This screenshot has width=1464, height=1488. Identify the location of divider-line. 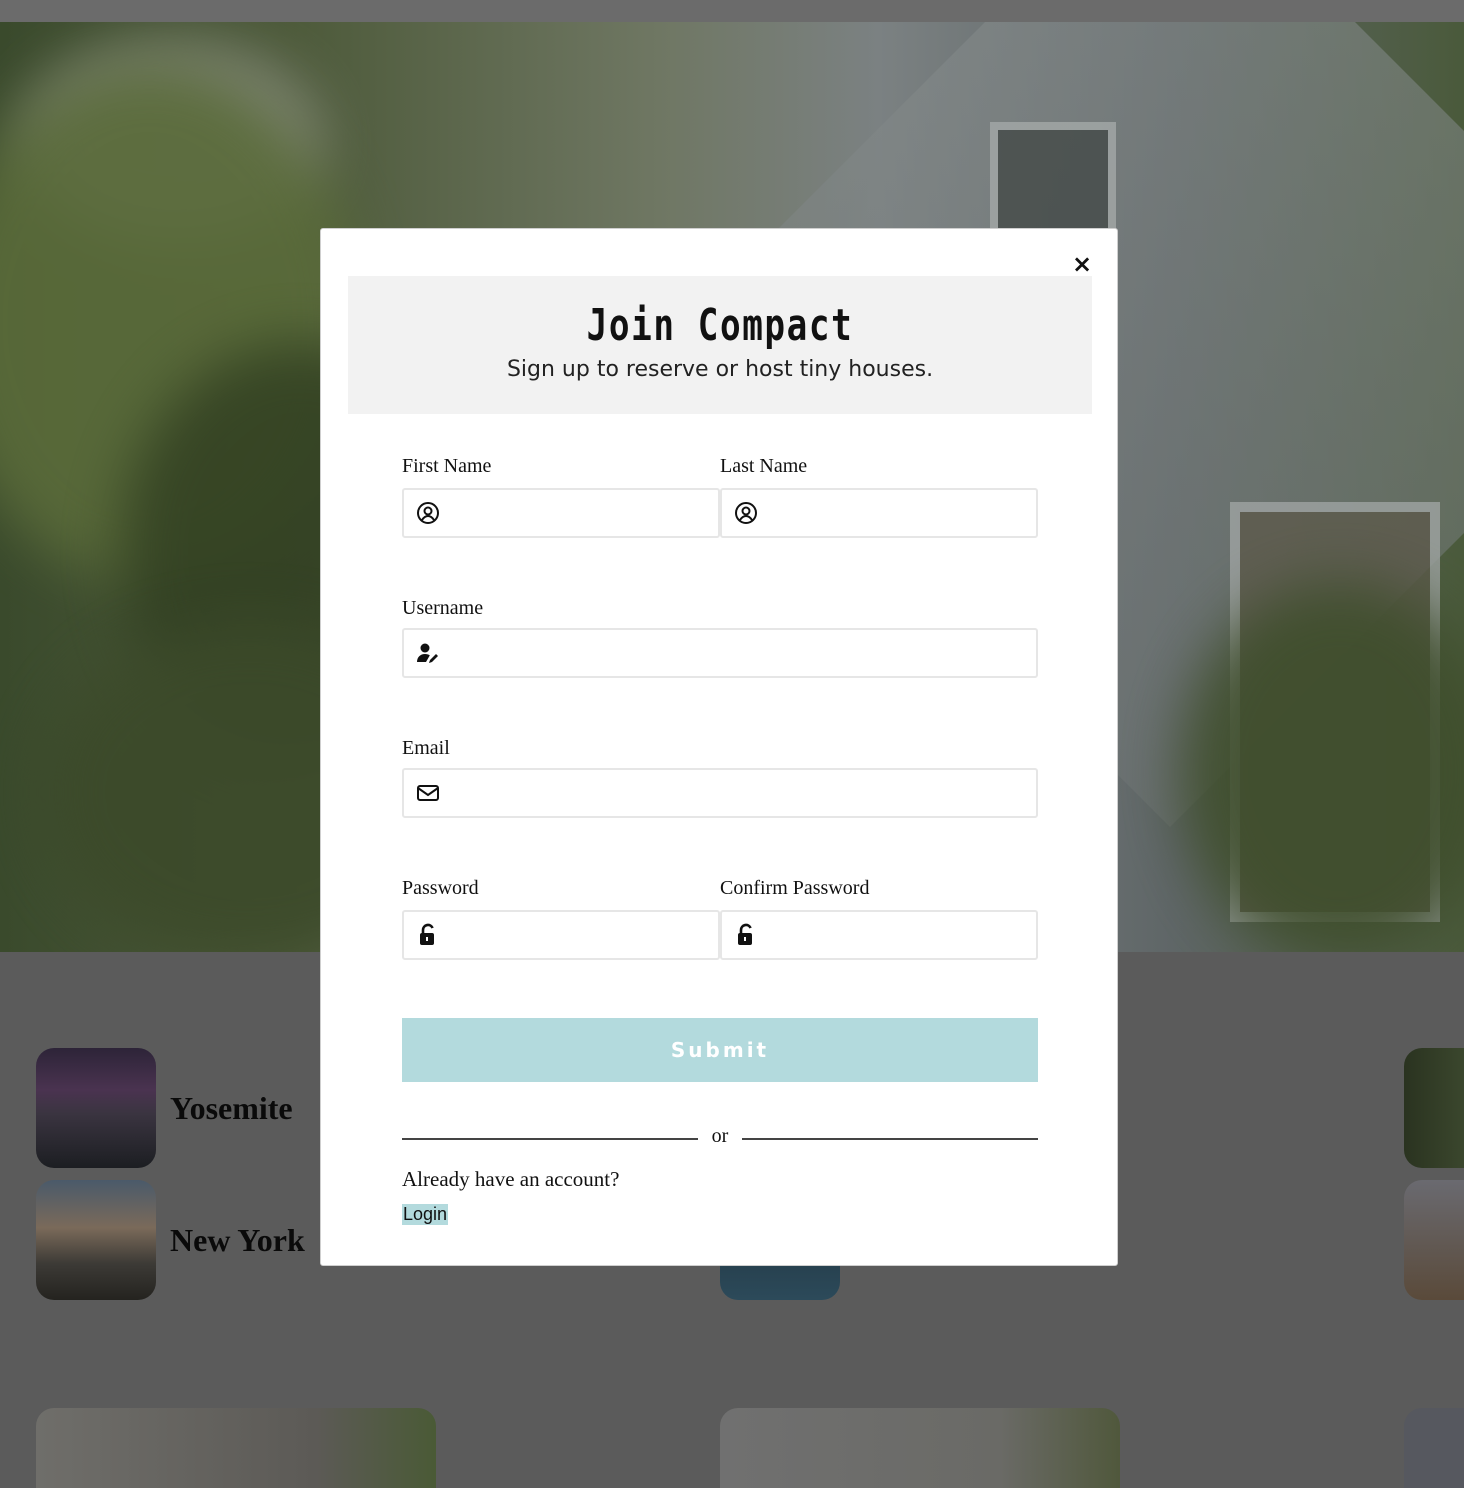
(890, 1139).